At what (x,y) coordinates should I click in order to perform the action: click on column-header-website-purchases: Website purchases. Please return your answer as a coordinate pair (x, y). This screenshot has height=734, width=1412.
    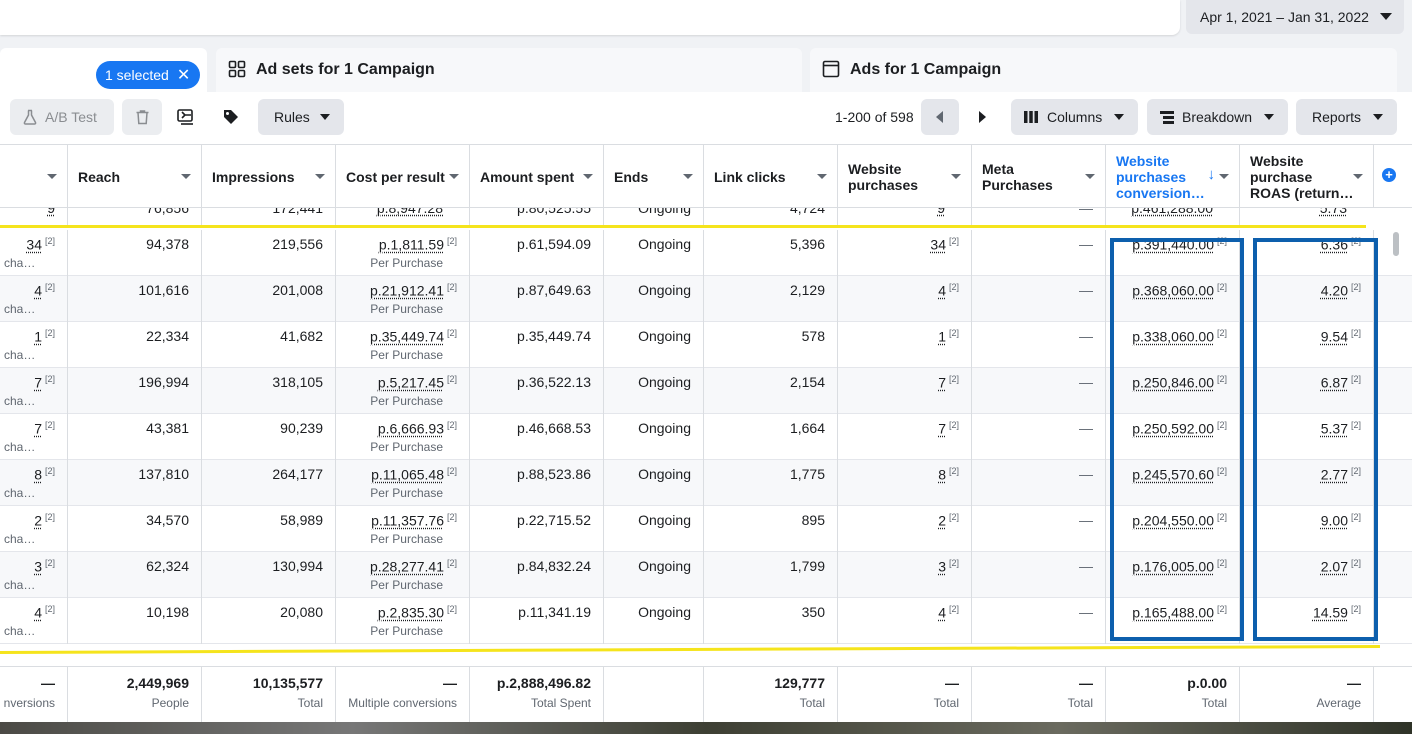
    Looking at the image, I should click on (904, 176).